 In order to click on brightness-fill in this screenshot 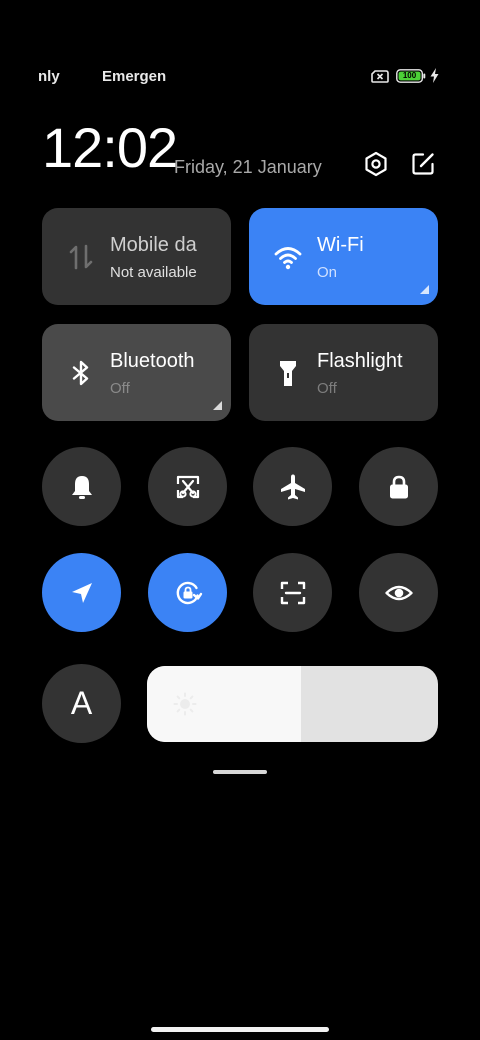, I will do `click(224, 704)`.